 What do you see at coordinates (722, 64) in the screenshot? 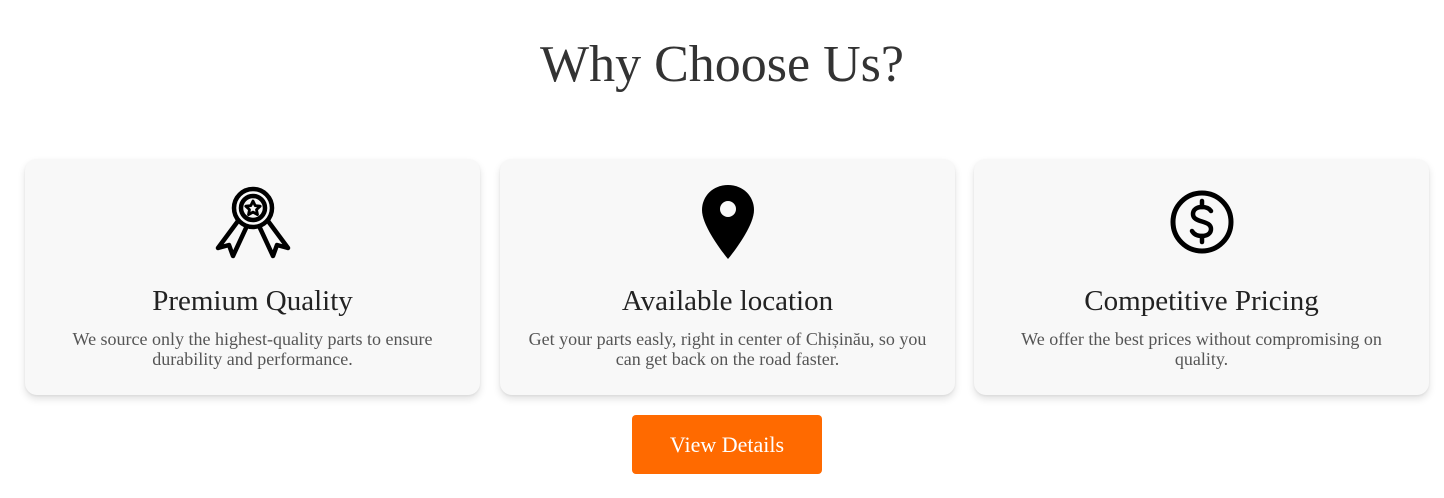
I see `section-title: Why Choose Us?` at bounding box center [722, 64].